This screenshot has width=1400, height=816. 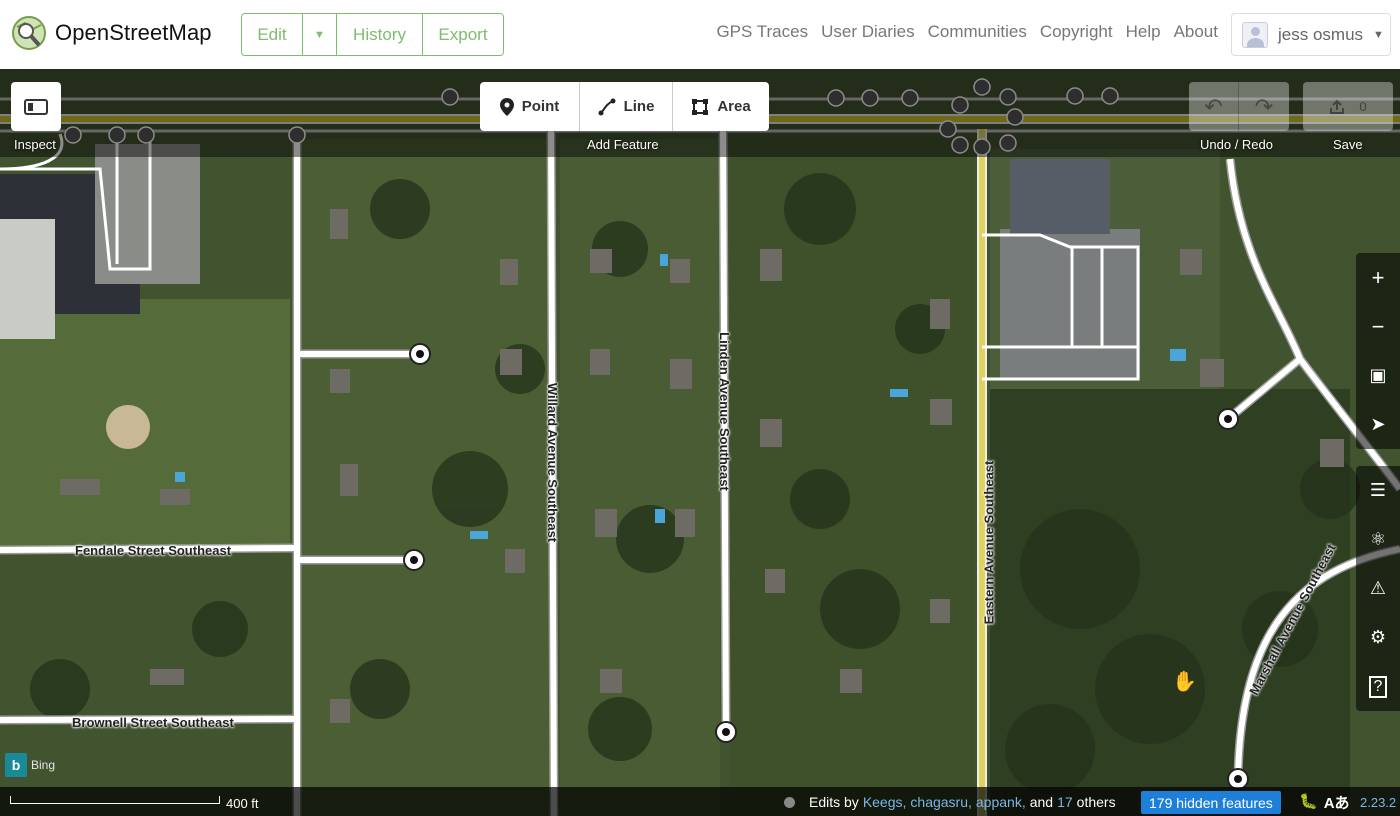 I want to click on user-name: jess osmus, so click(x=1321, y=34).